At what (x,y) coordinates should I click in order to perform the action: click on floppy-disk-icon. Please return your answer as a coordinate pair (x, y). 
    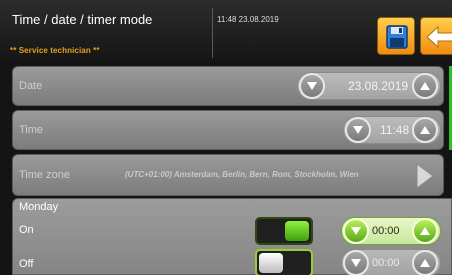
    Looking at the image, I should click on (397, 37).